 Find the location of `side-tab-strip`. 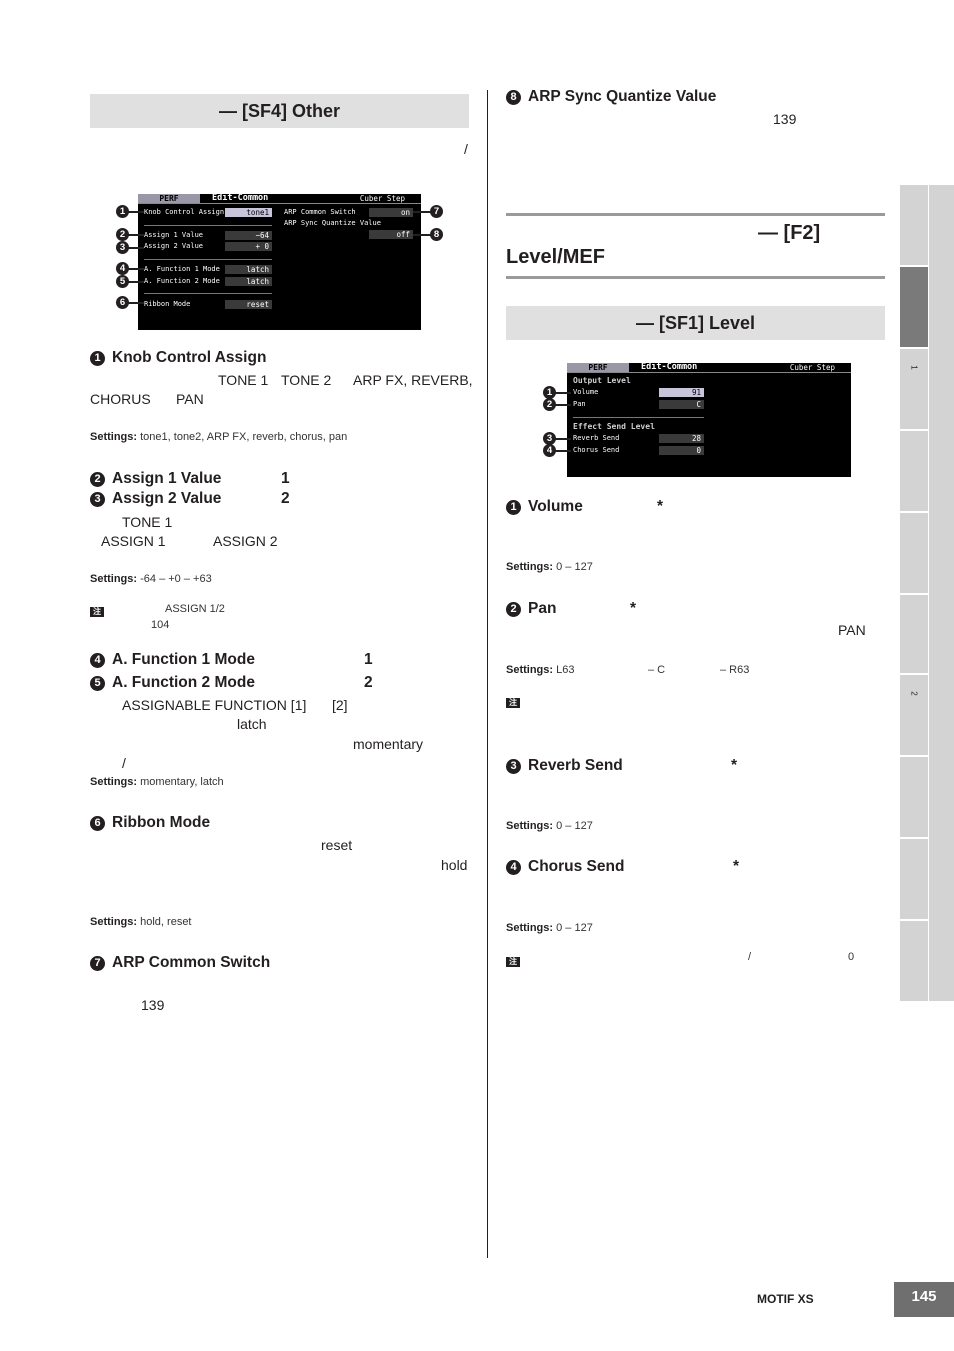

side-tab-strip is located at coordinates (941, 593).